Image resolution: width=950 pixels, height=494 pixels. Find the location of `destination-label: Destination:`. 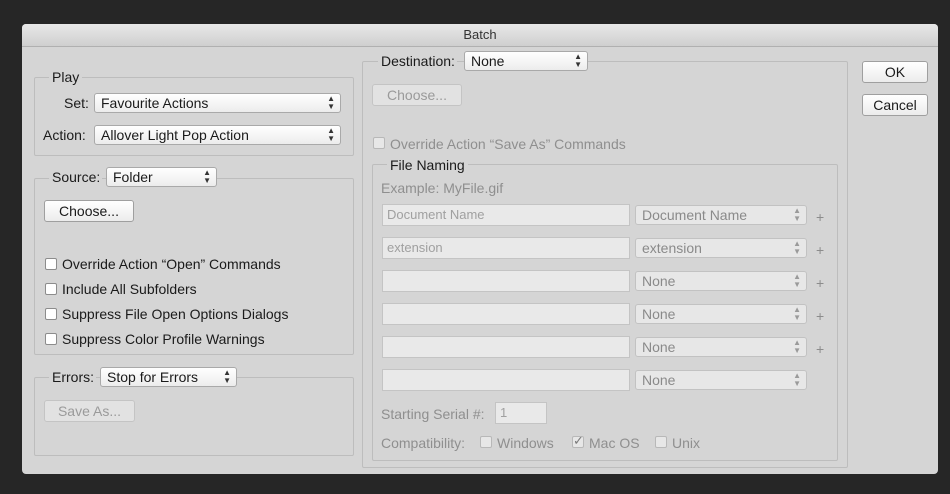

destination-label: Destination: is located at coordinates (417, 61).